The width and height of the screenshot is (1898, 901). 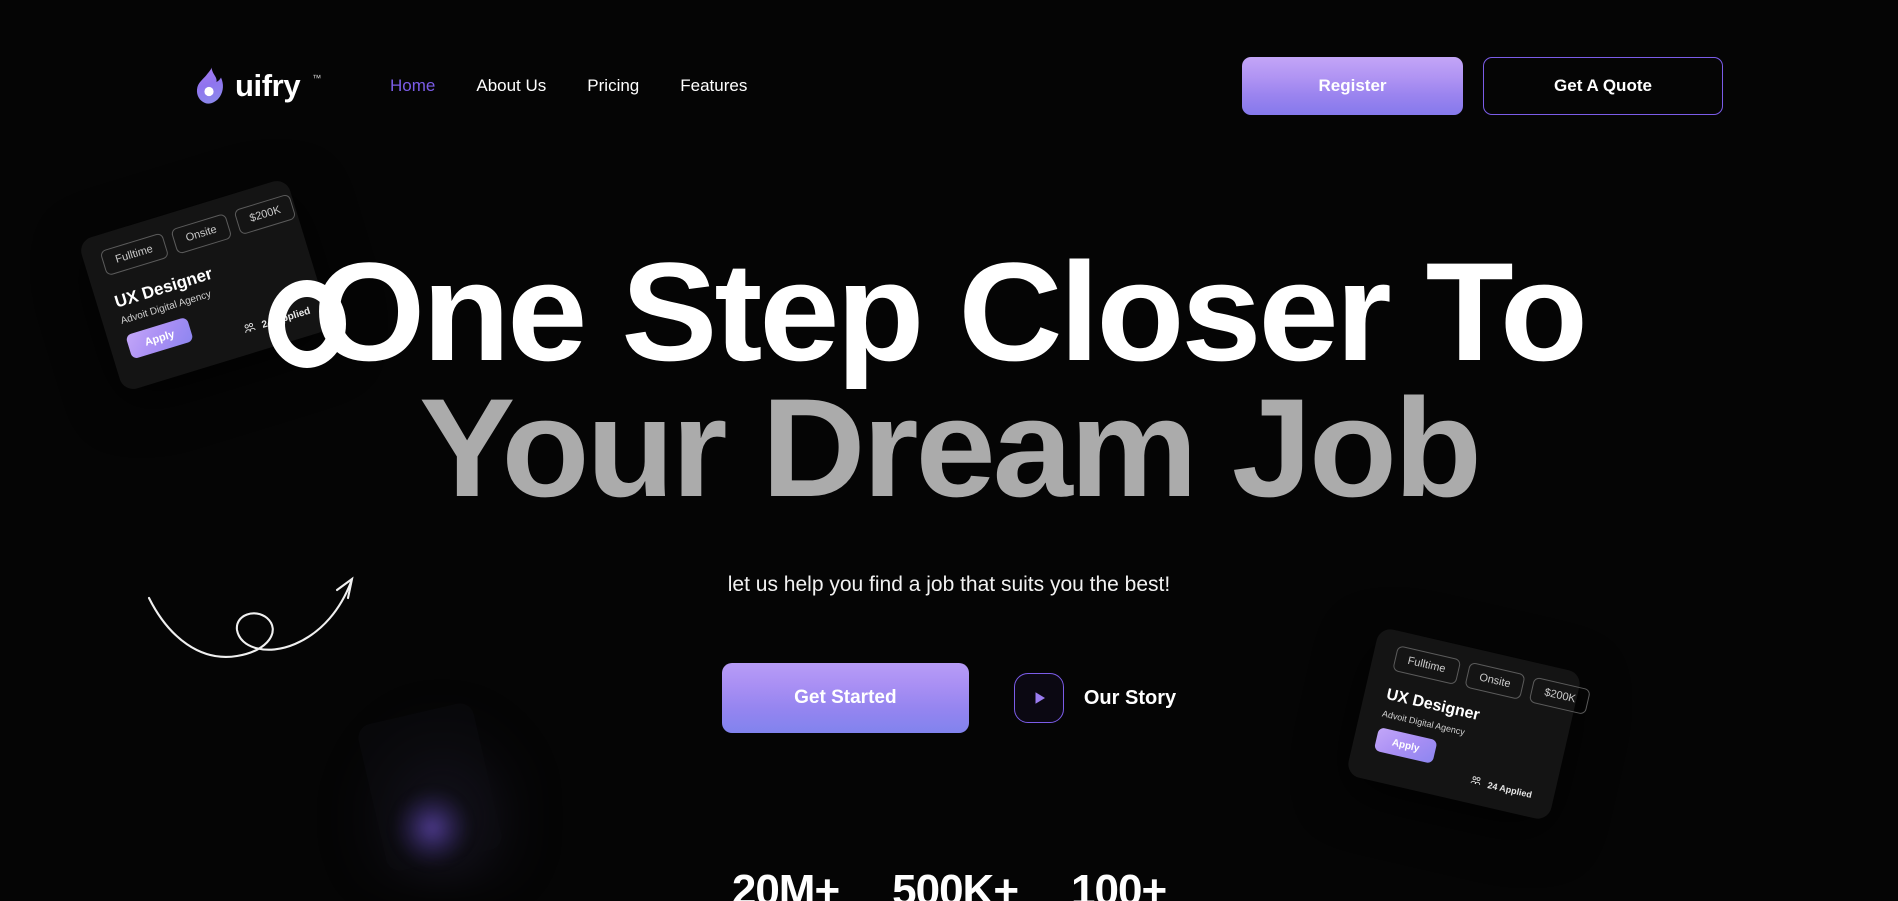 I want to click on stats-row: 20M+ 500K+ 100+, so click(x=949, y=883).